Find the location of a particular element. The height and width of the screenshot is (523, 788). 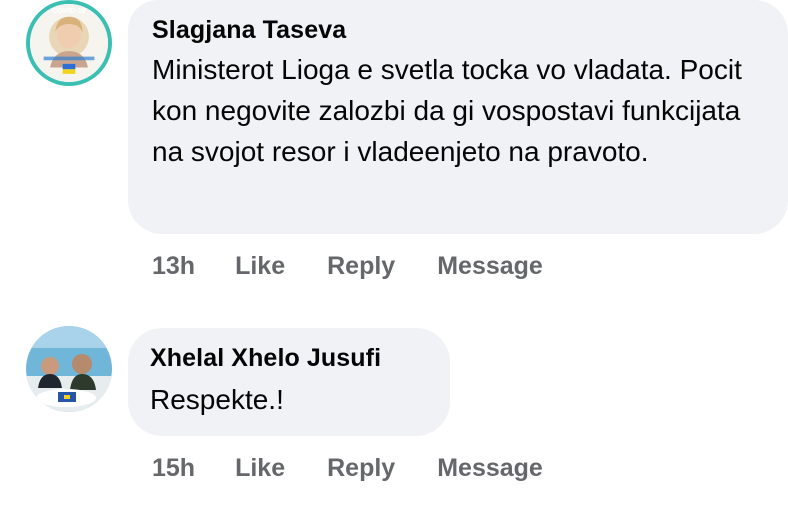

avatar: COVID-19 is located at coordinates (69, 43).